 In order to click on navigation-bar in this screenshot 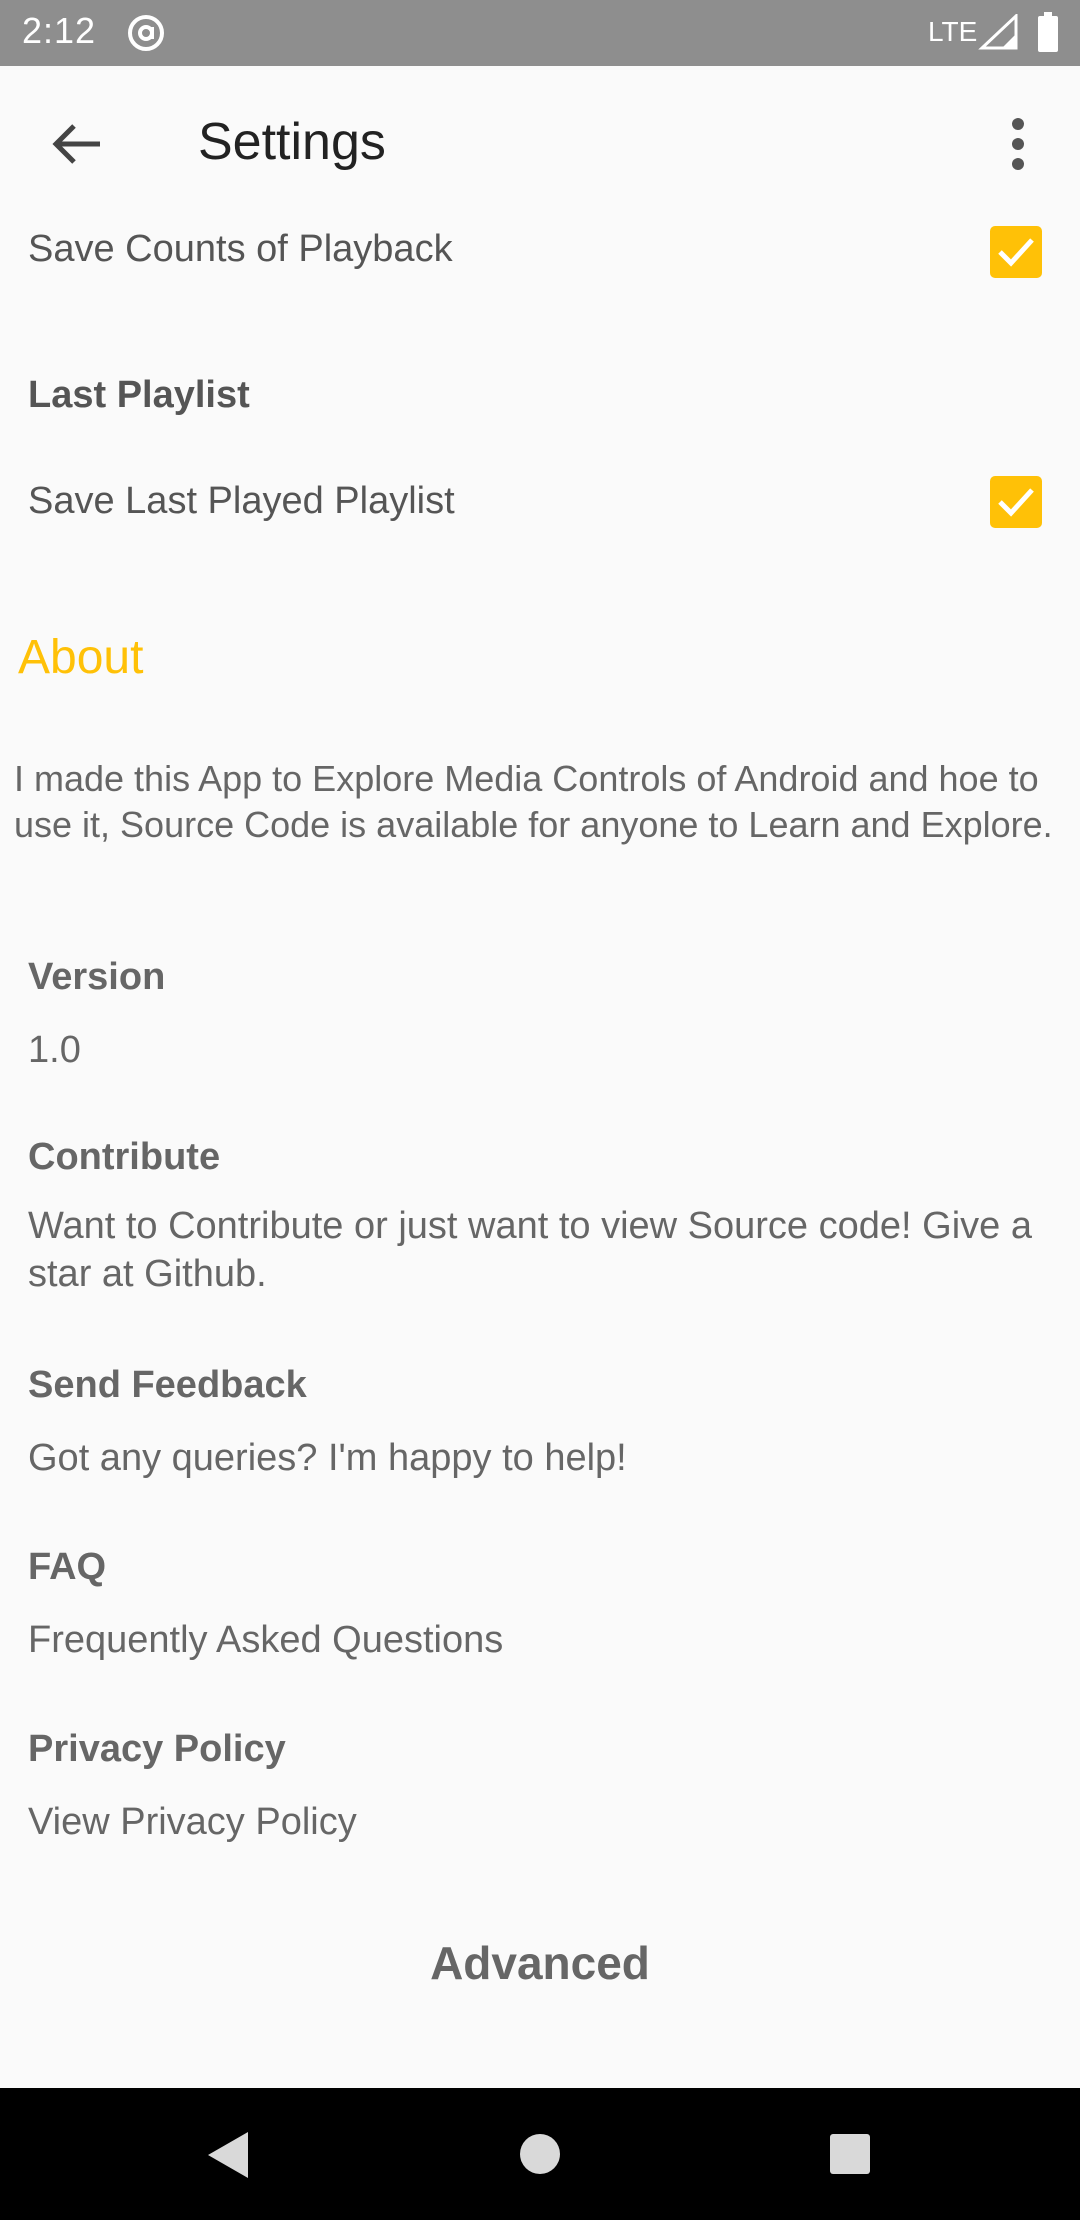, I will do `click(540, 2154)`.